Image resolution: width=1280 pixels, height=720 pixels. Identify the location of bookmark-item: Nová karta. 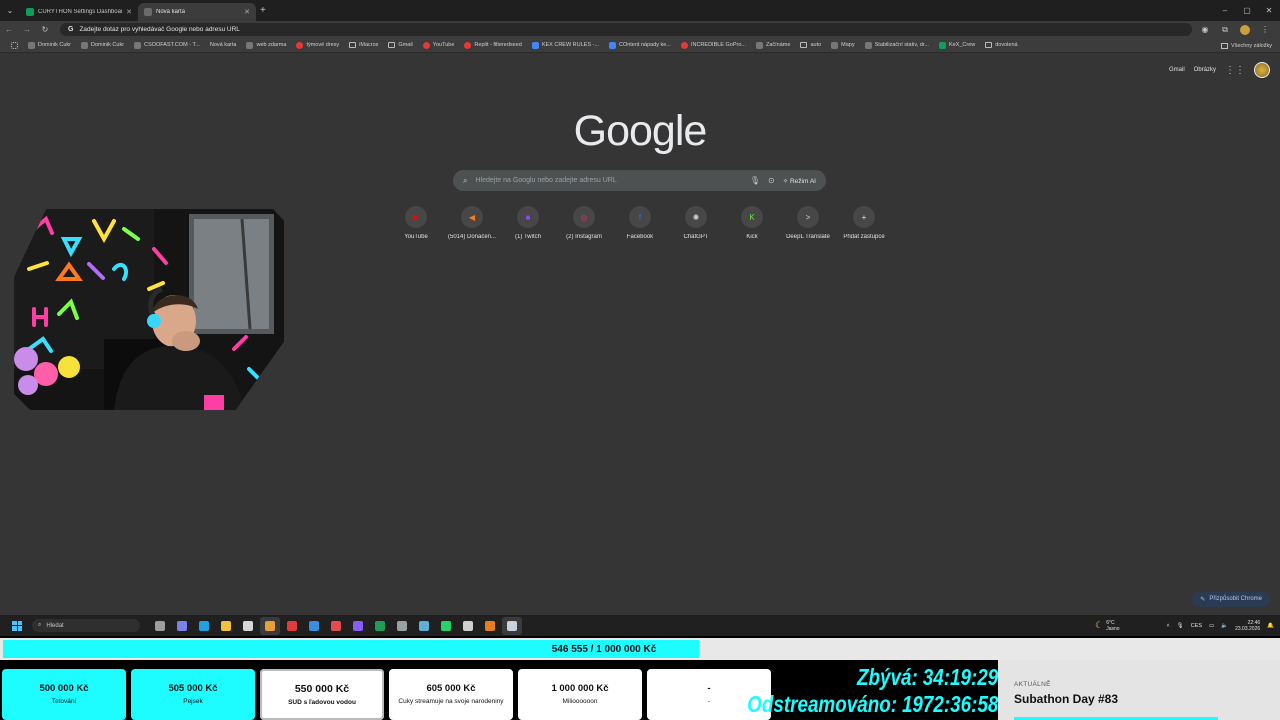
(223, 45).